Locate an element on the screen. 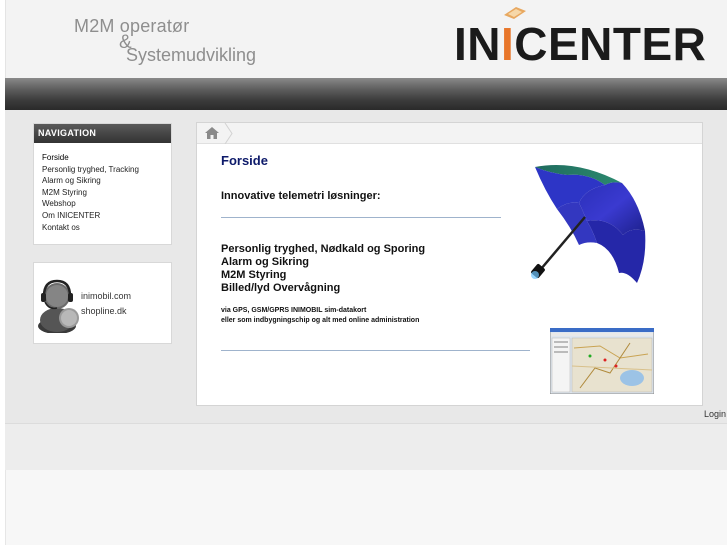  breadcrumb-separator-icon is located at coordinates (228, 133).